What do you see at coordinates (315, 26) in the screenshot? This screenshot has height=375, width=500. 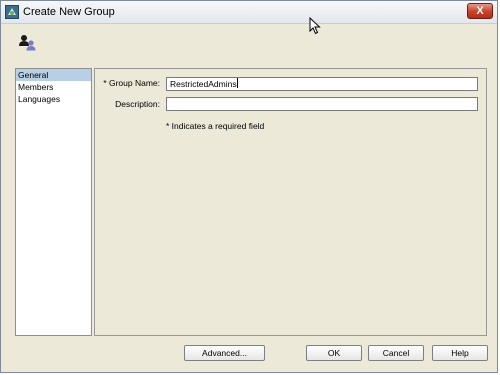 I see `mouse-cursor-icon` at bounding box center [315, 26].